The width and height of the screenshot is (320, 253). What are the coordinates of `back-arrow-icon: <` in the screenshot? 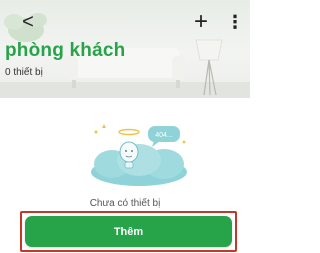 It's located at (28, 22).